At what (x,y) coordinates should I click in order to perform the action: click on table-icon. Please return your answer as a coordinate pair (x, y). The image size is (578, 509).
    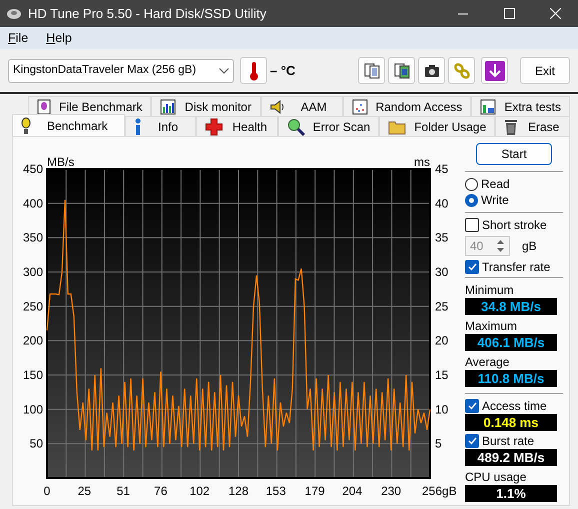
    Looking at the image, I should click on (488, 106).